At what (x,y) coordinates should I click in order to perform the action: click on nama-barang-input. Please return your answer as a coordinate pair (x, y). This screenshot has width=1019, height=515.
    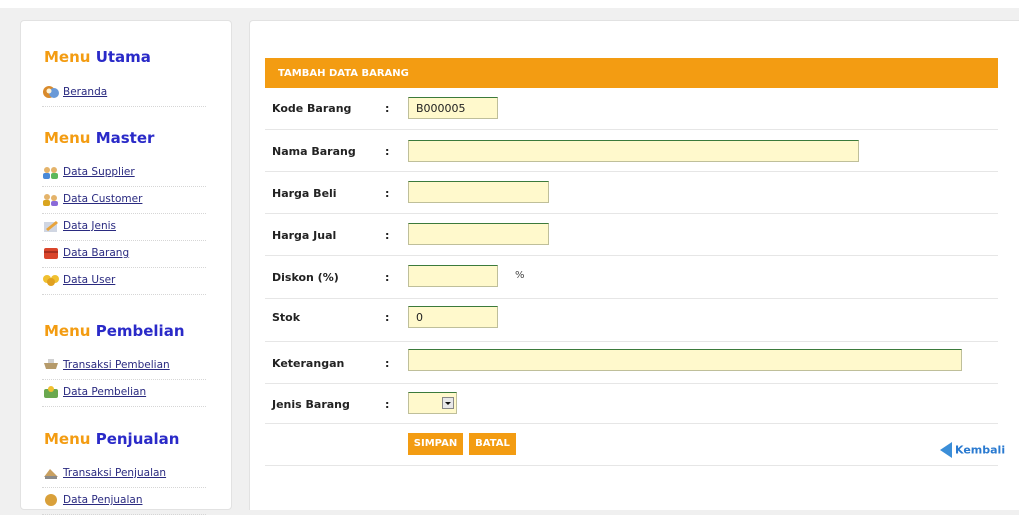
    Looking at the image, I should click on (633, 151).